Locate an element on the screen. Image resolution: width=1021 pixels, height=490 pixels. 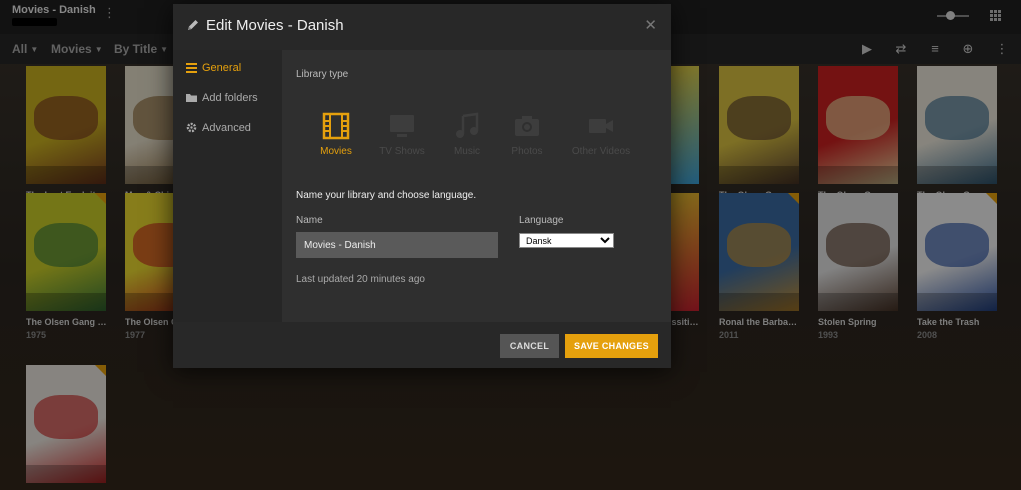
type-other-videos: Other Videos is located at coordinates (601, 137).